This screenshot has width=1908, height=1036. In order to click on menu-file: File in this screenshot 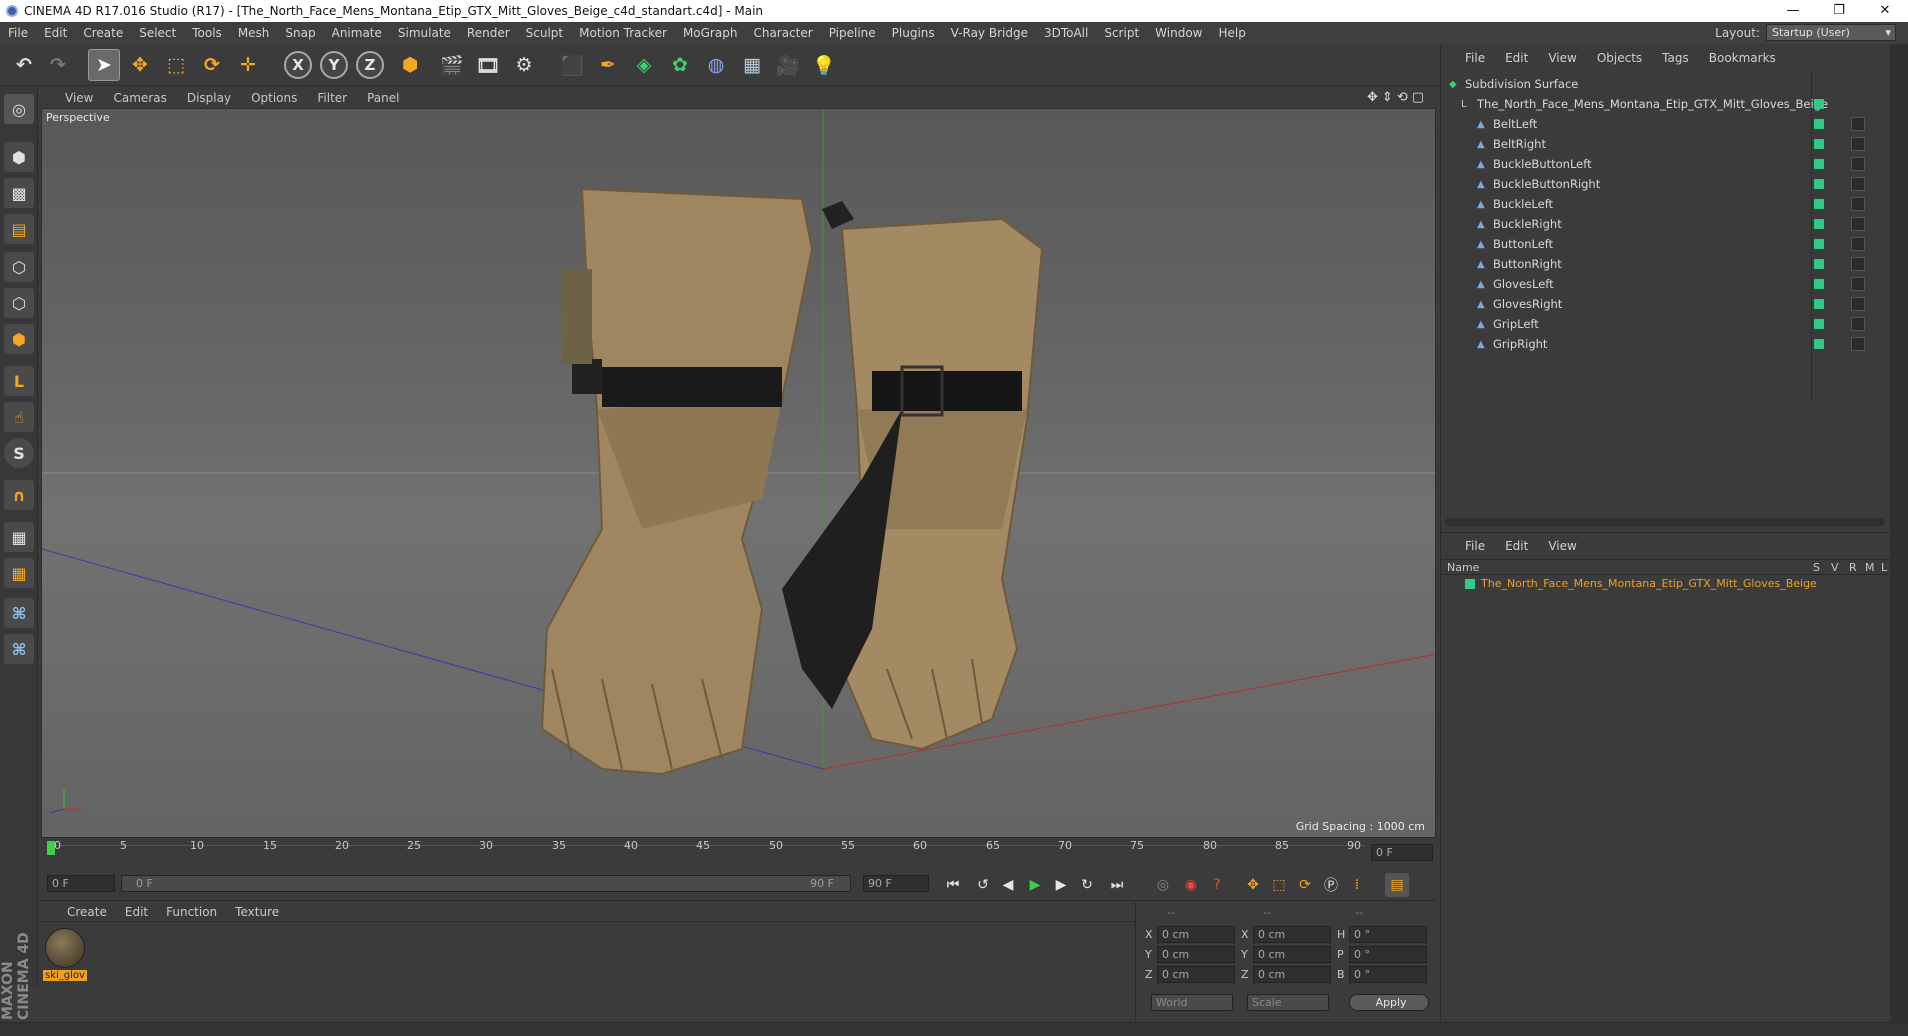, I will do `click(18, 33)`.